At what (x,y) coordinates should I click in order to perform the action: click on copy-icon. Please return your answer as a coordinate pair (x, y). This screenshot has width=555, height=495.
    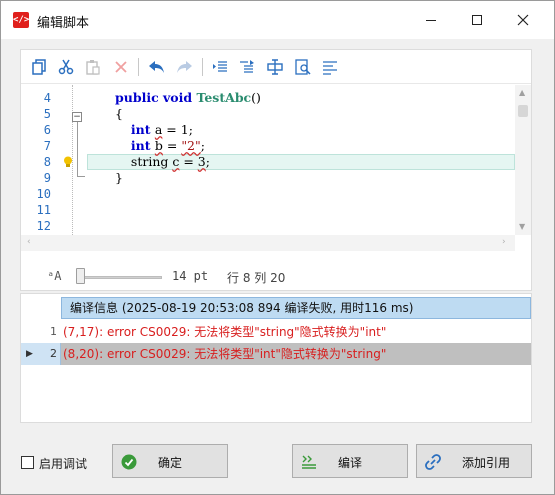
    Looking at the image, I should click on (39, 67).